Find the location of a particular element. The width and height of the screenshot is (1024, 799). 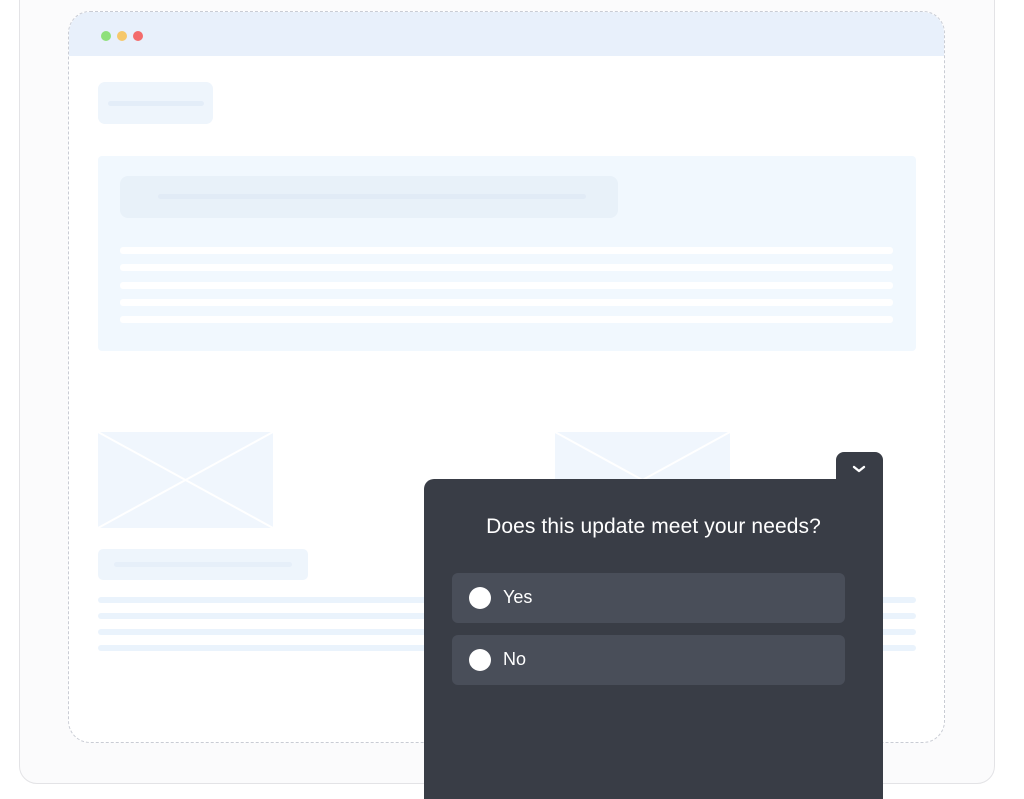

window-red-dot is located at coordinates (138, 36).